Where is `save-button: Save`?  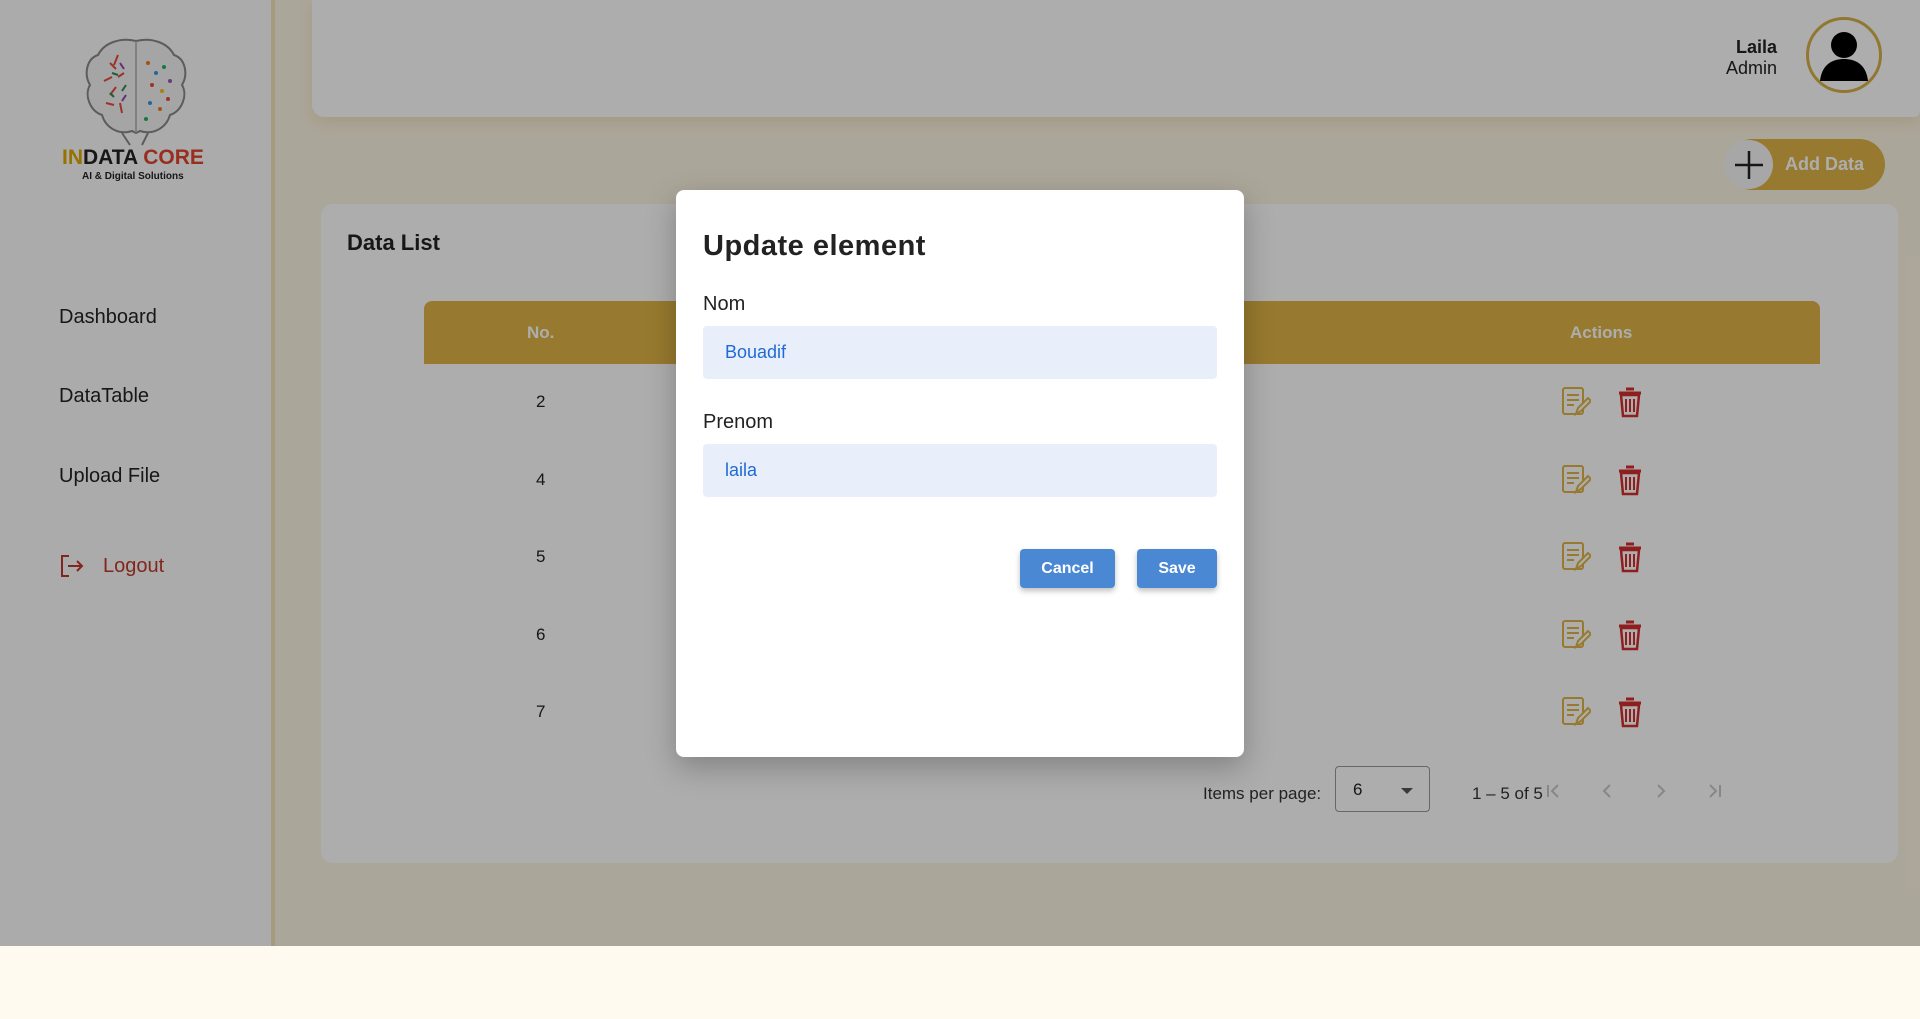 save-button: Save is located at coordinates (1177, 568).